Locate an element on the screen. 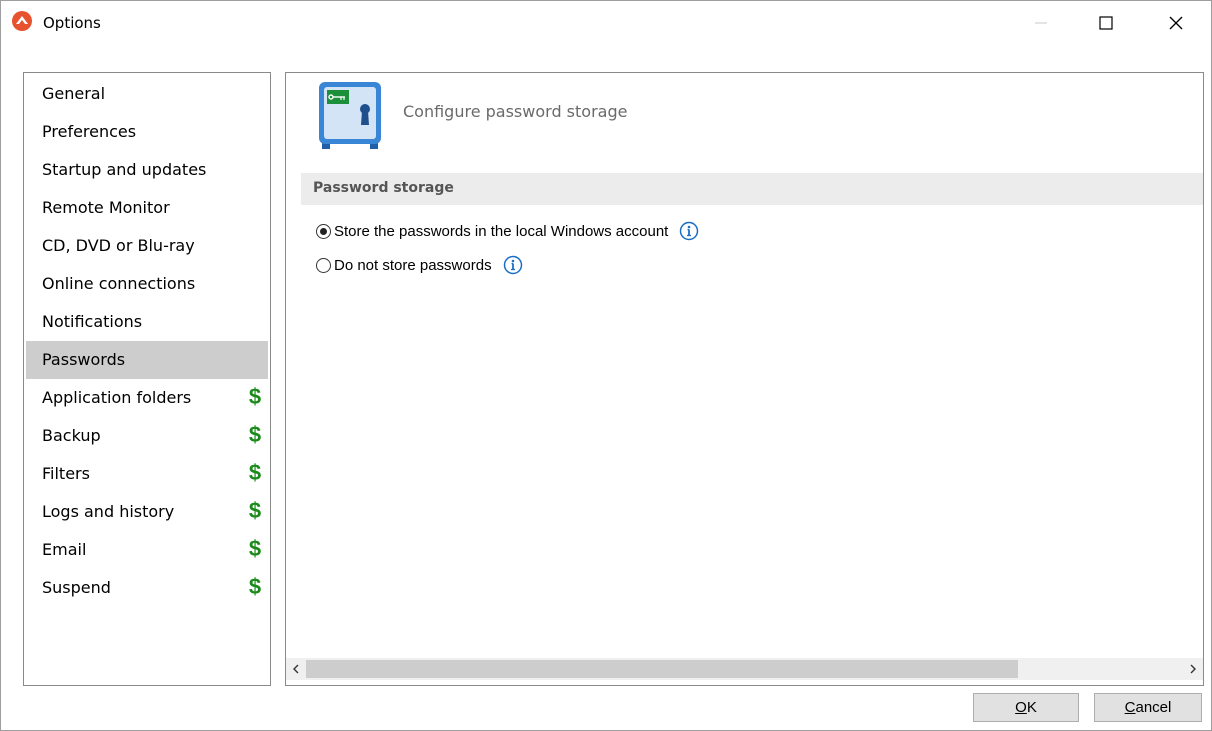  sidebar-item-suspend: Suspend $ is located at coordinates (147, 588).